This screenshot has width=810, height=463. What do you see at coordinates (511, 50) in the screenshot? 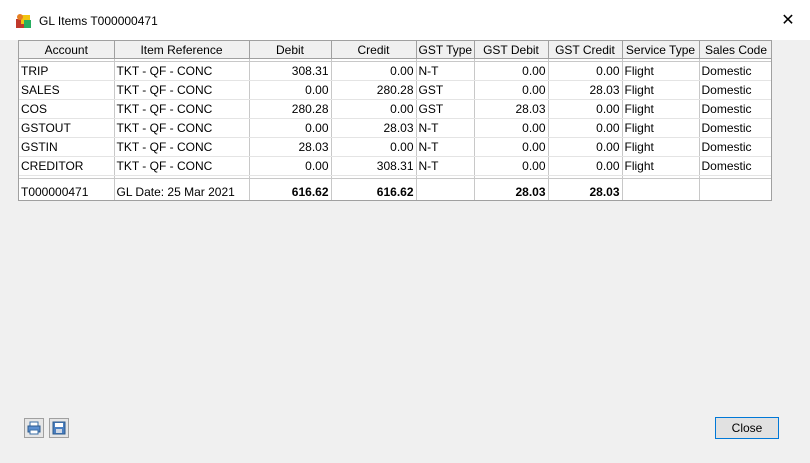
I see `column-header-gst-debit: GST Debit` at bounding box center [511, 50].